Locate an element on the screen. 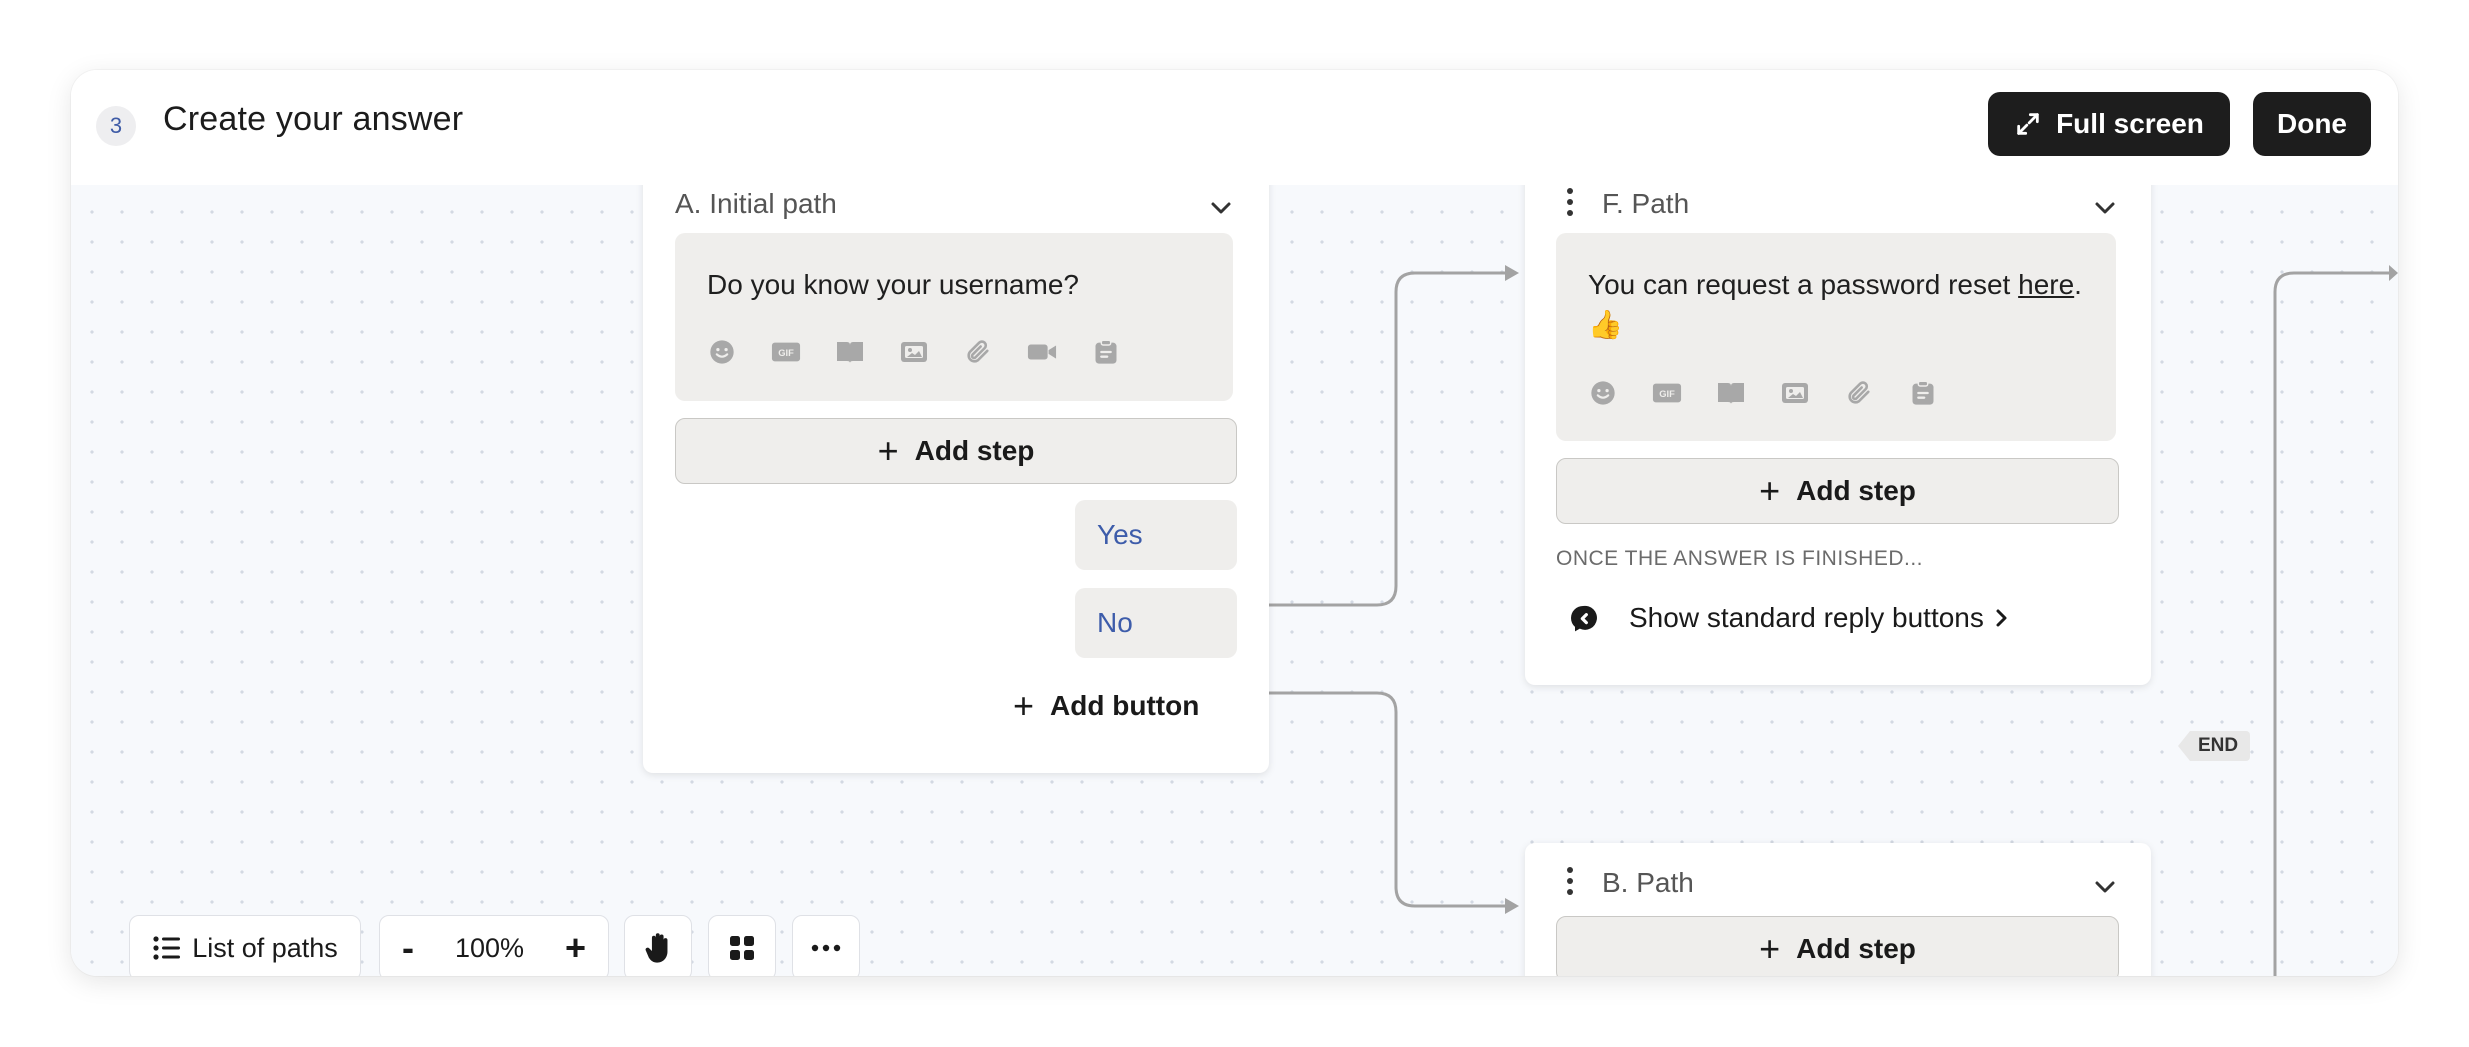 This screenshot has height=1047, width=2469. zoom-in-button: + is located at coordinates (575, 948).